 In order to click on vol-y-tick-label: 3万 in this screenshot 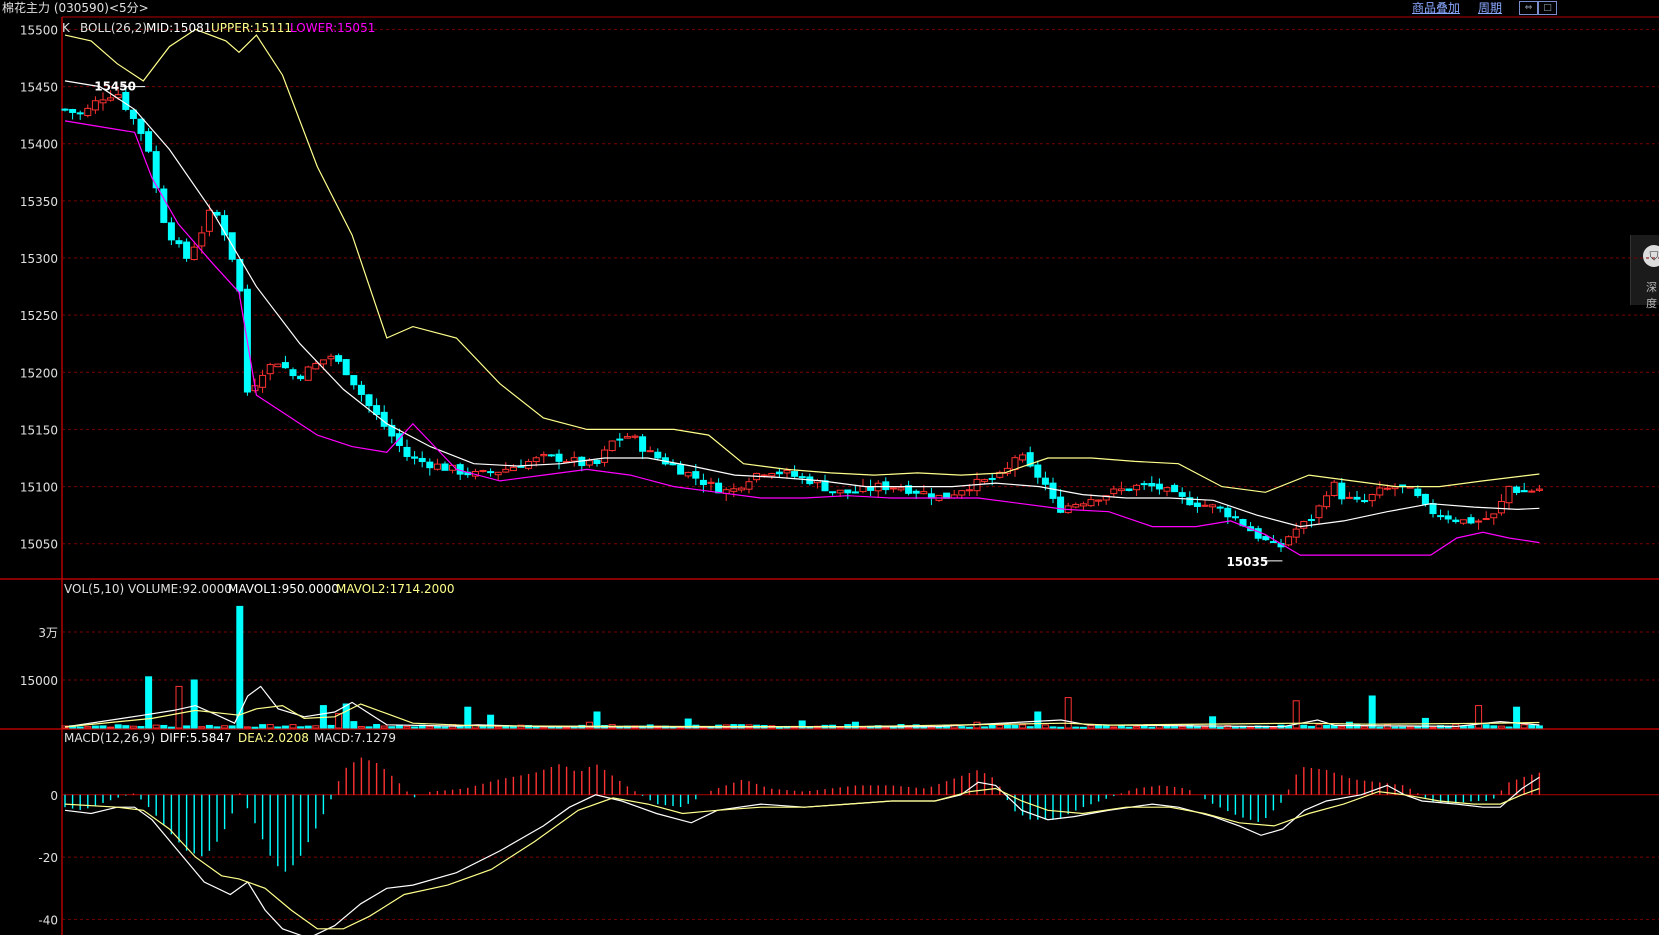, I will do `click(48, 633)`.